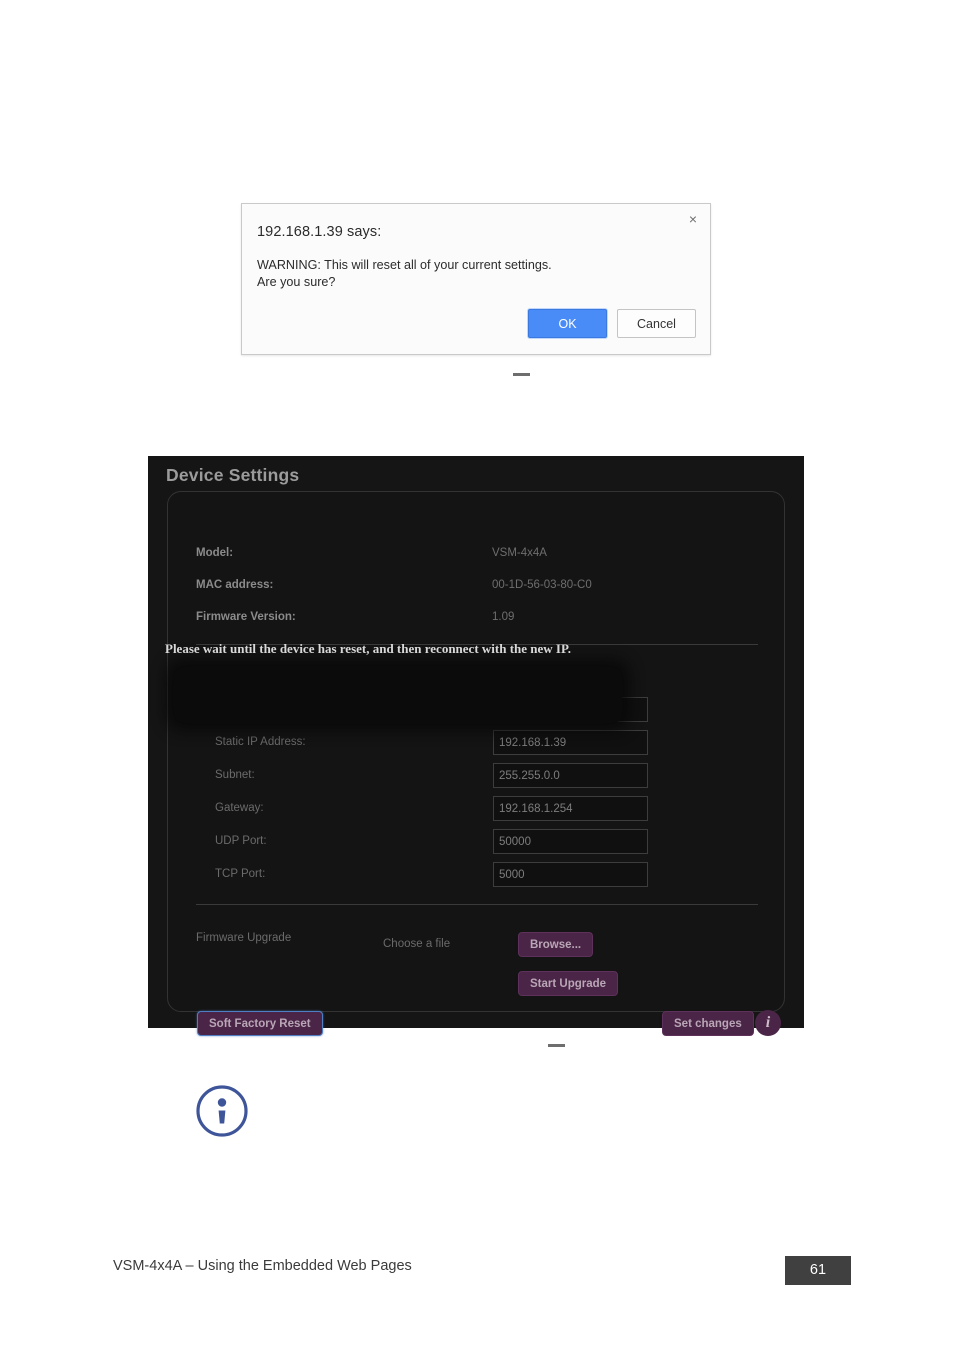 The width and height of the screenshot is (954, 1354). Describe the element at coordinates (235, 585) in the screenshot. I see `mac-address-label: MAC address:` at that location.